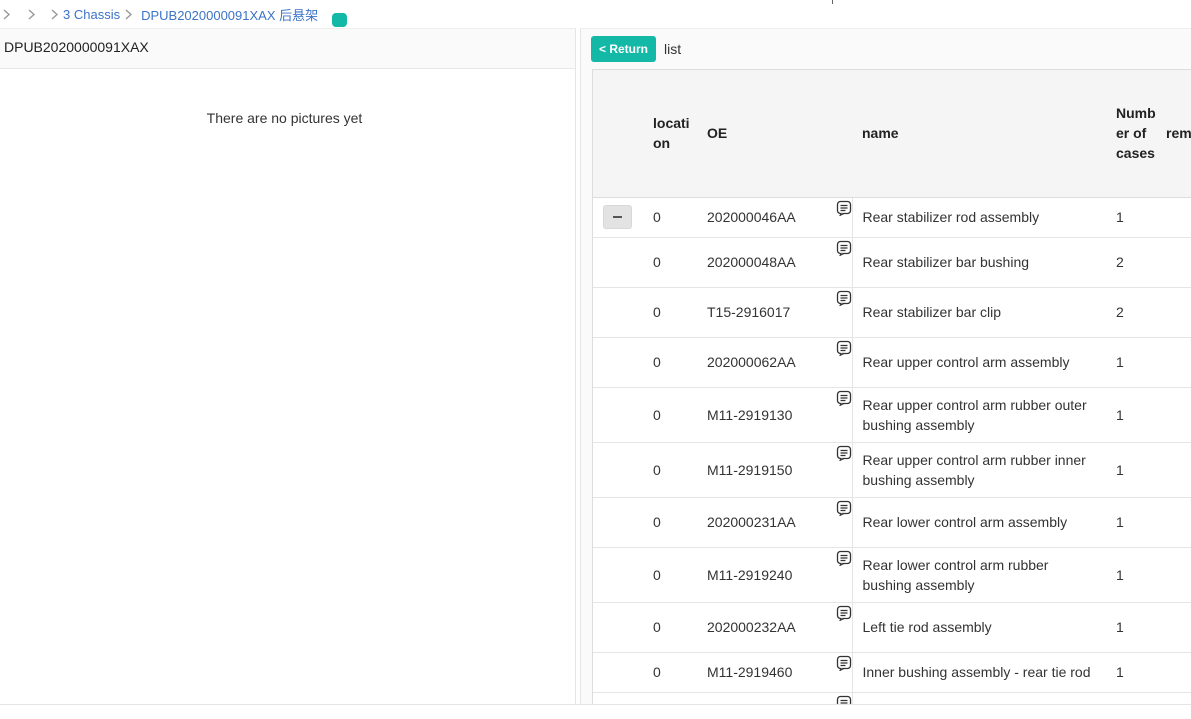 The width and height of the screenshot is (1191, 719). I want to click on oe-cell: 202000232AA, so click(775, 627).